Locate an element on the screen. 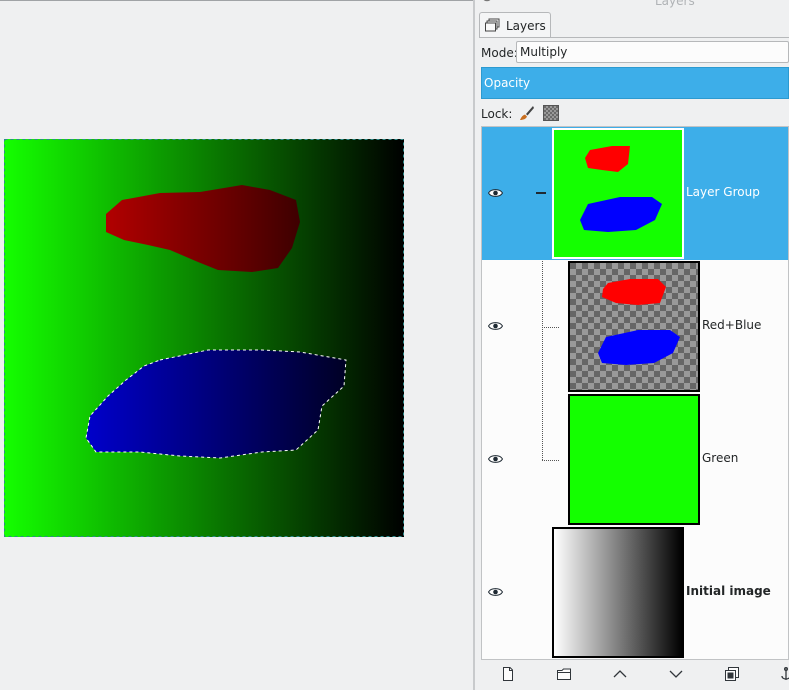 This screenshot has height=690, width=789. layer-row-layer-group: Layer Group is located at coordinates (635, 193).